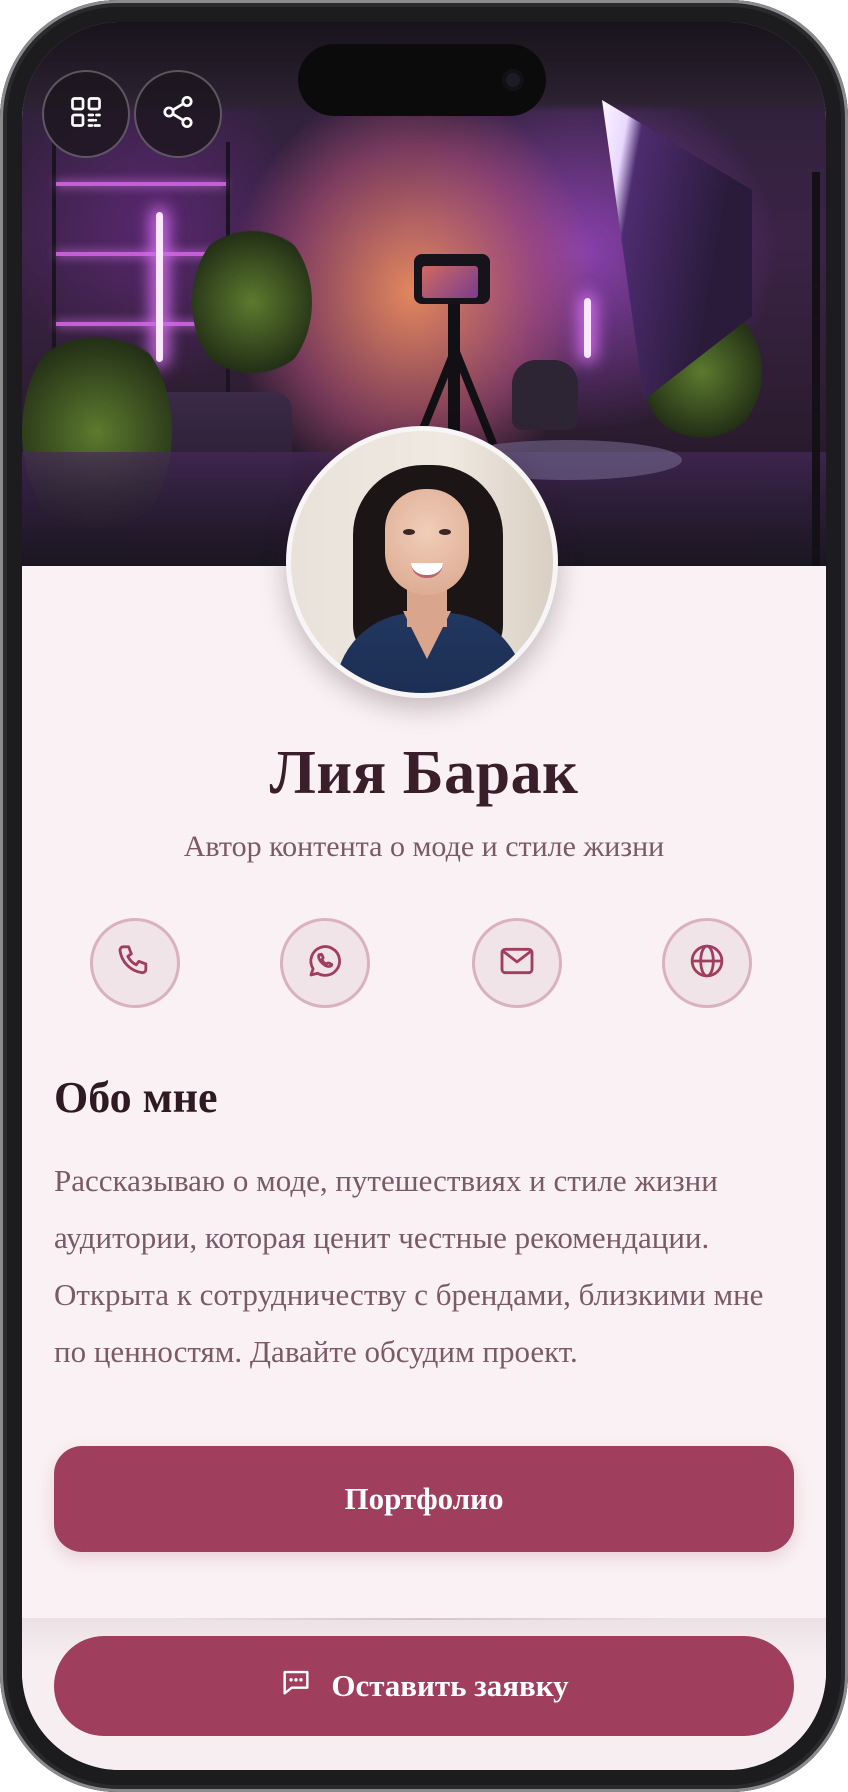  I want to click on mail-icon, so click(517, 963).